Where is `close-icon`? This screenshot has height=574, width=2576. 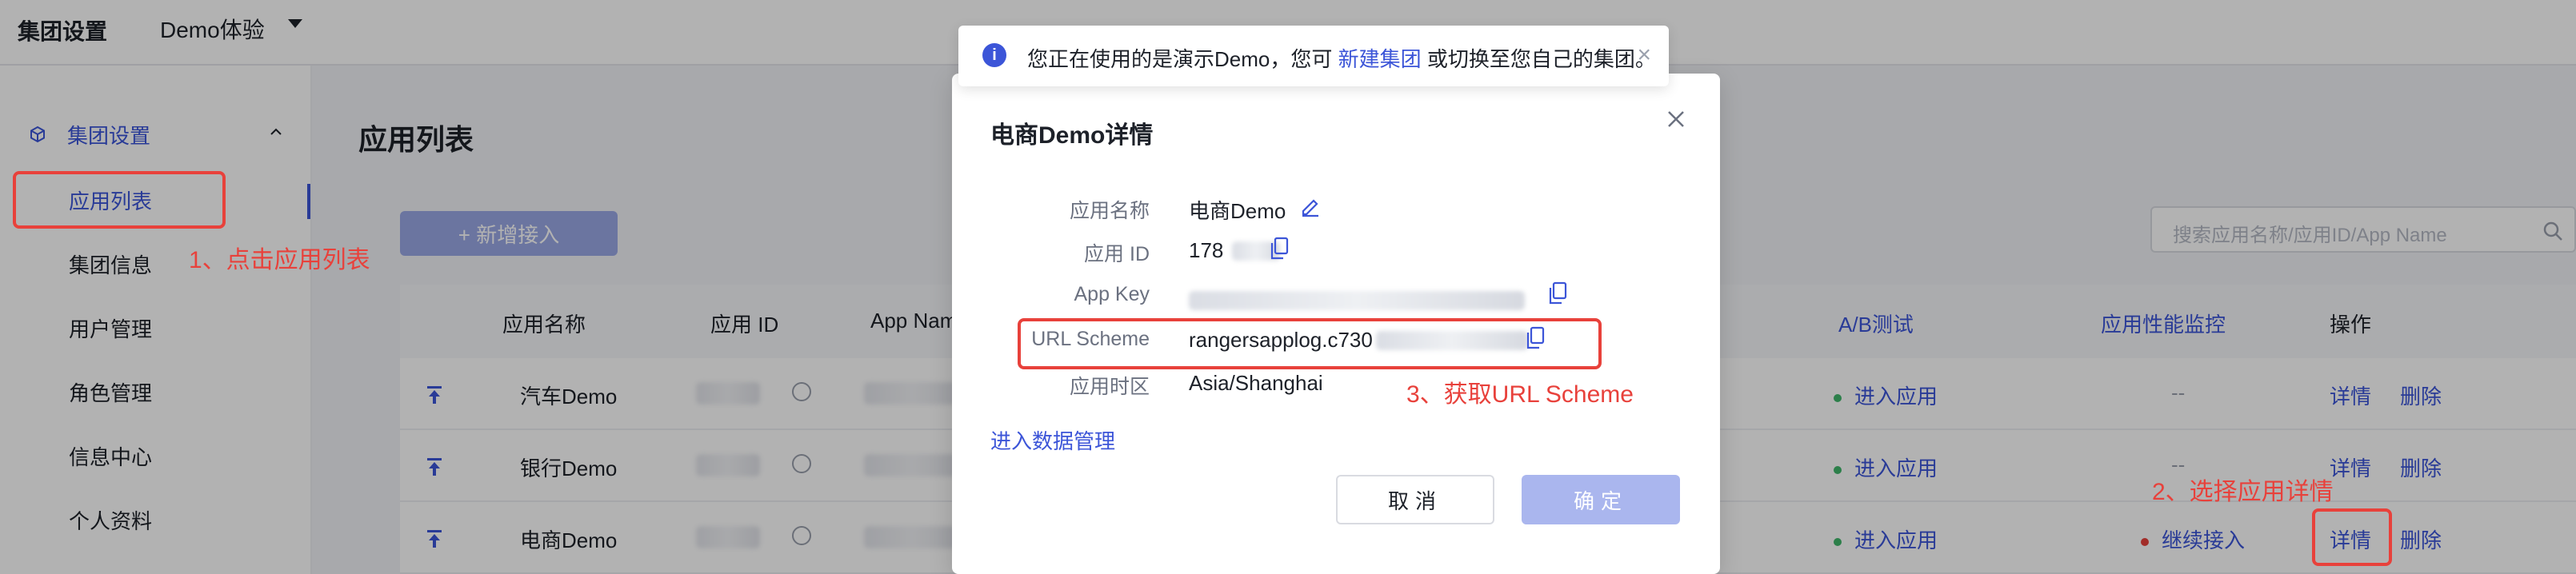
close-icon is located at coordinates (1676, 119).